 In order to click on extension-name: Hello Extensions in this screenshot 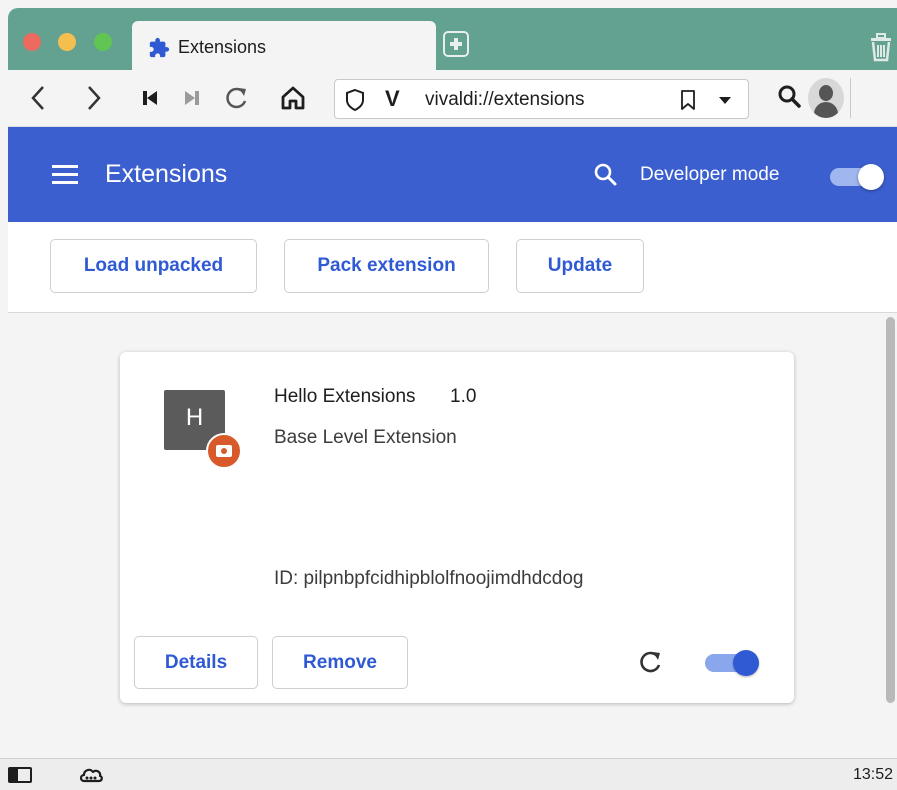, I will do `click(345, 396)`.